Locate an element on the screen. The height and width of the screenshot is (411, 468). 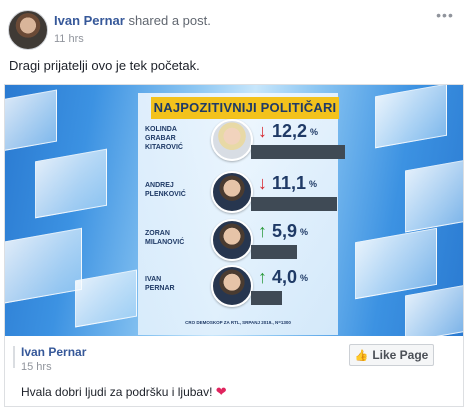
politician-row: KOLINDA GRABAR KITAROVIĆ ↓ 12,2% is located at coordinates (245, 141).